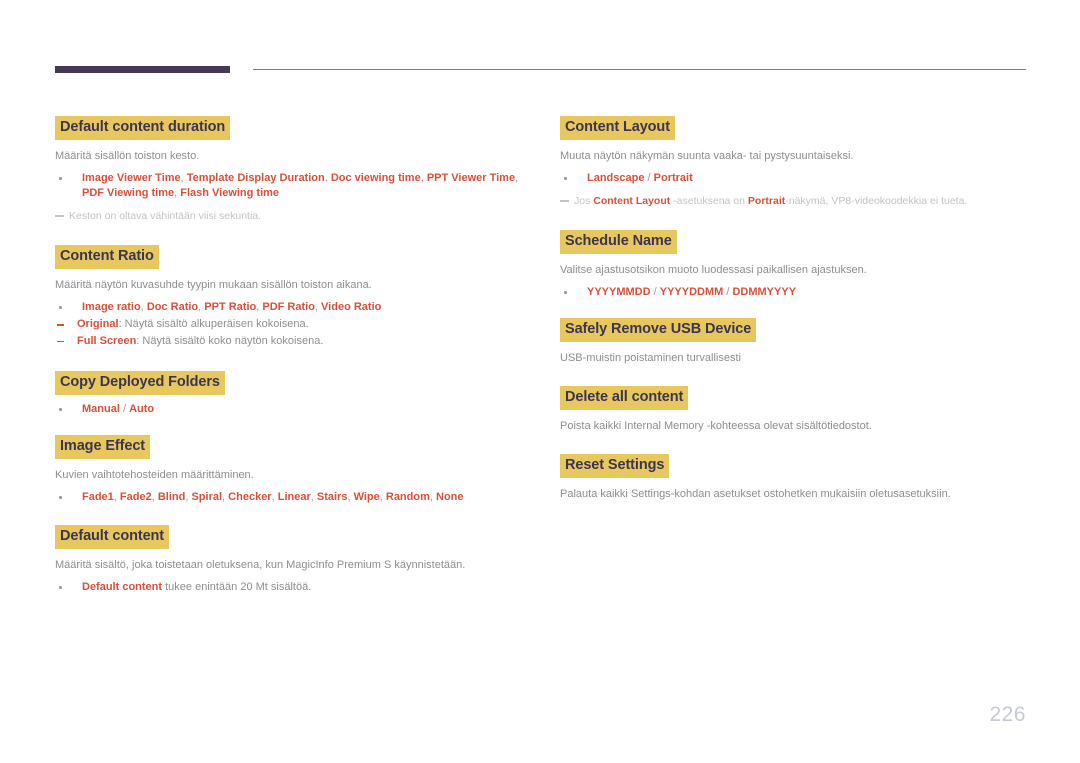 The image size is (1080, 763). What do you see at coordinates (624, 398) in the screenshot?
I see `section-heading: Delete all content` at bounding box center [624, 398].